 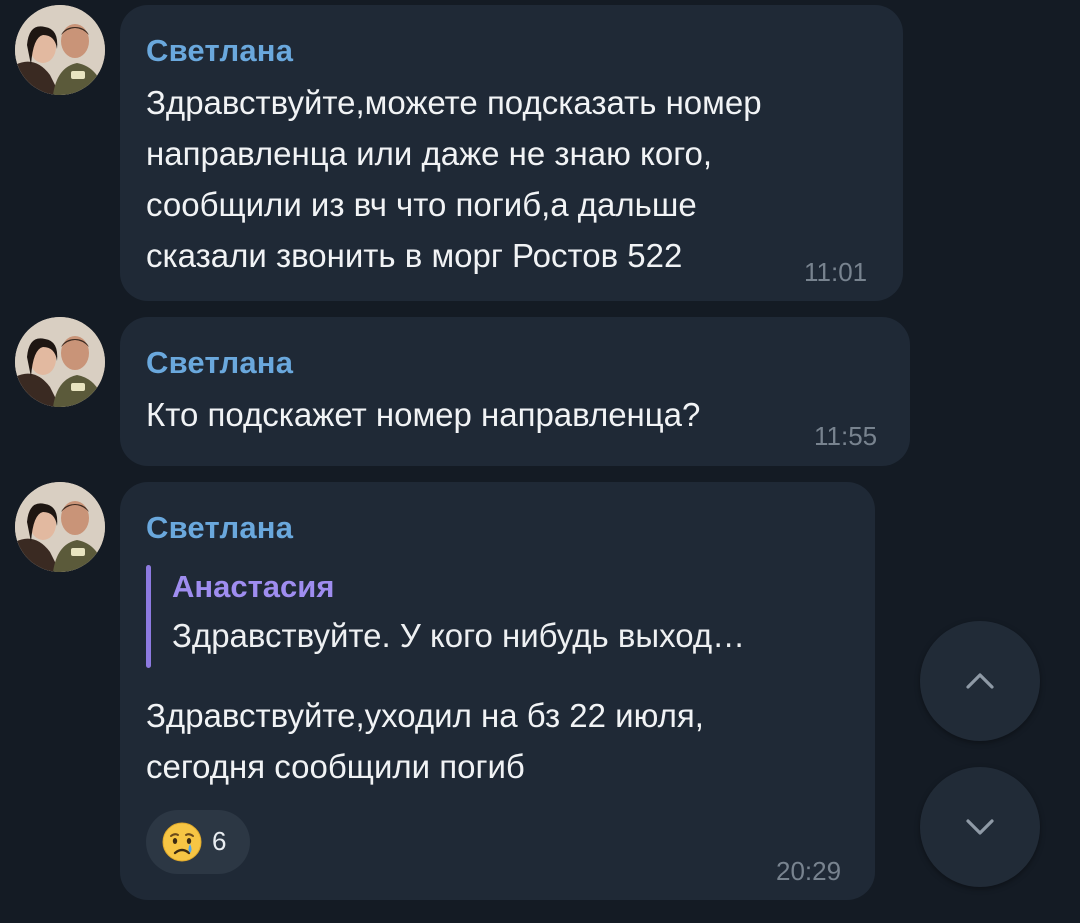 I want to click on crying-face-icon, so click(x=182, y=842).